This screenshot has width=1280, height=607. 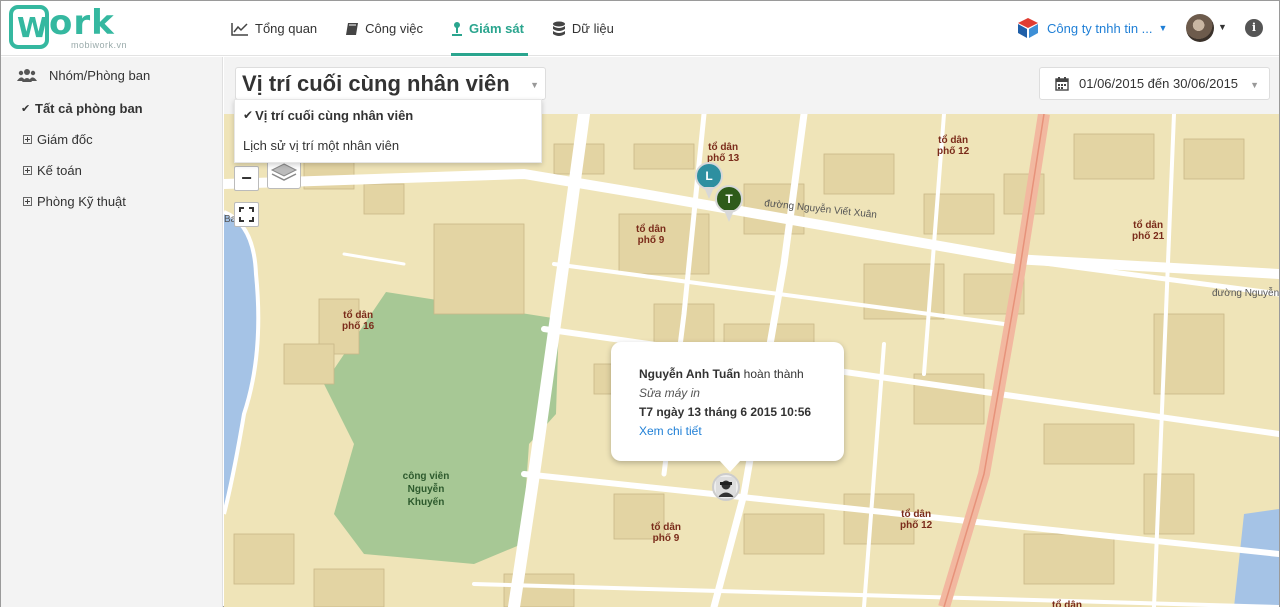 I want to click on sidebar-header: Nhóm/Phòng ban, so click(x=111, y=75).